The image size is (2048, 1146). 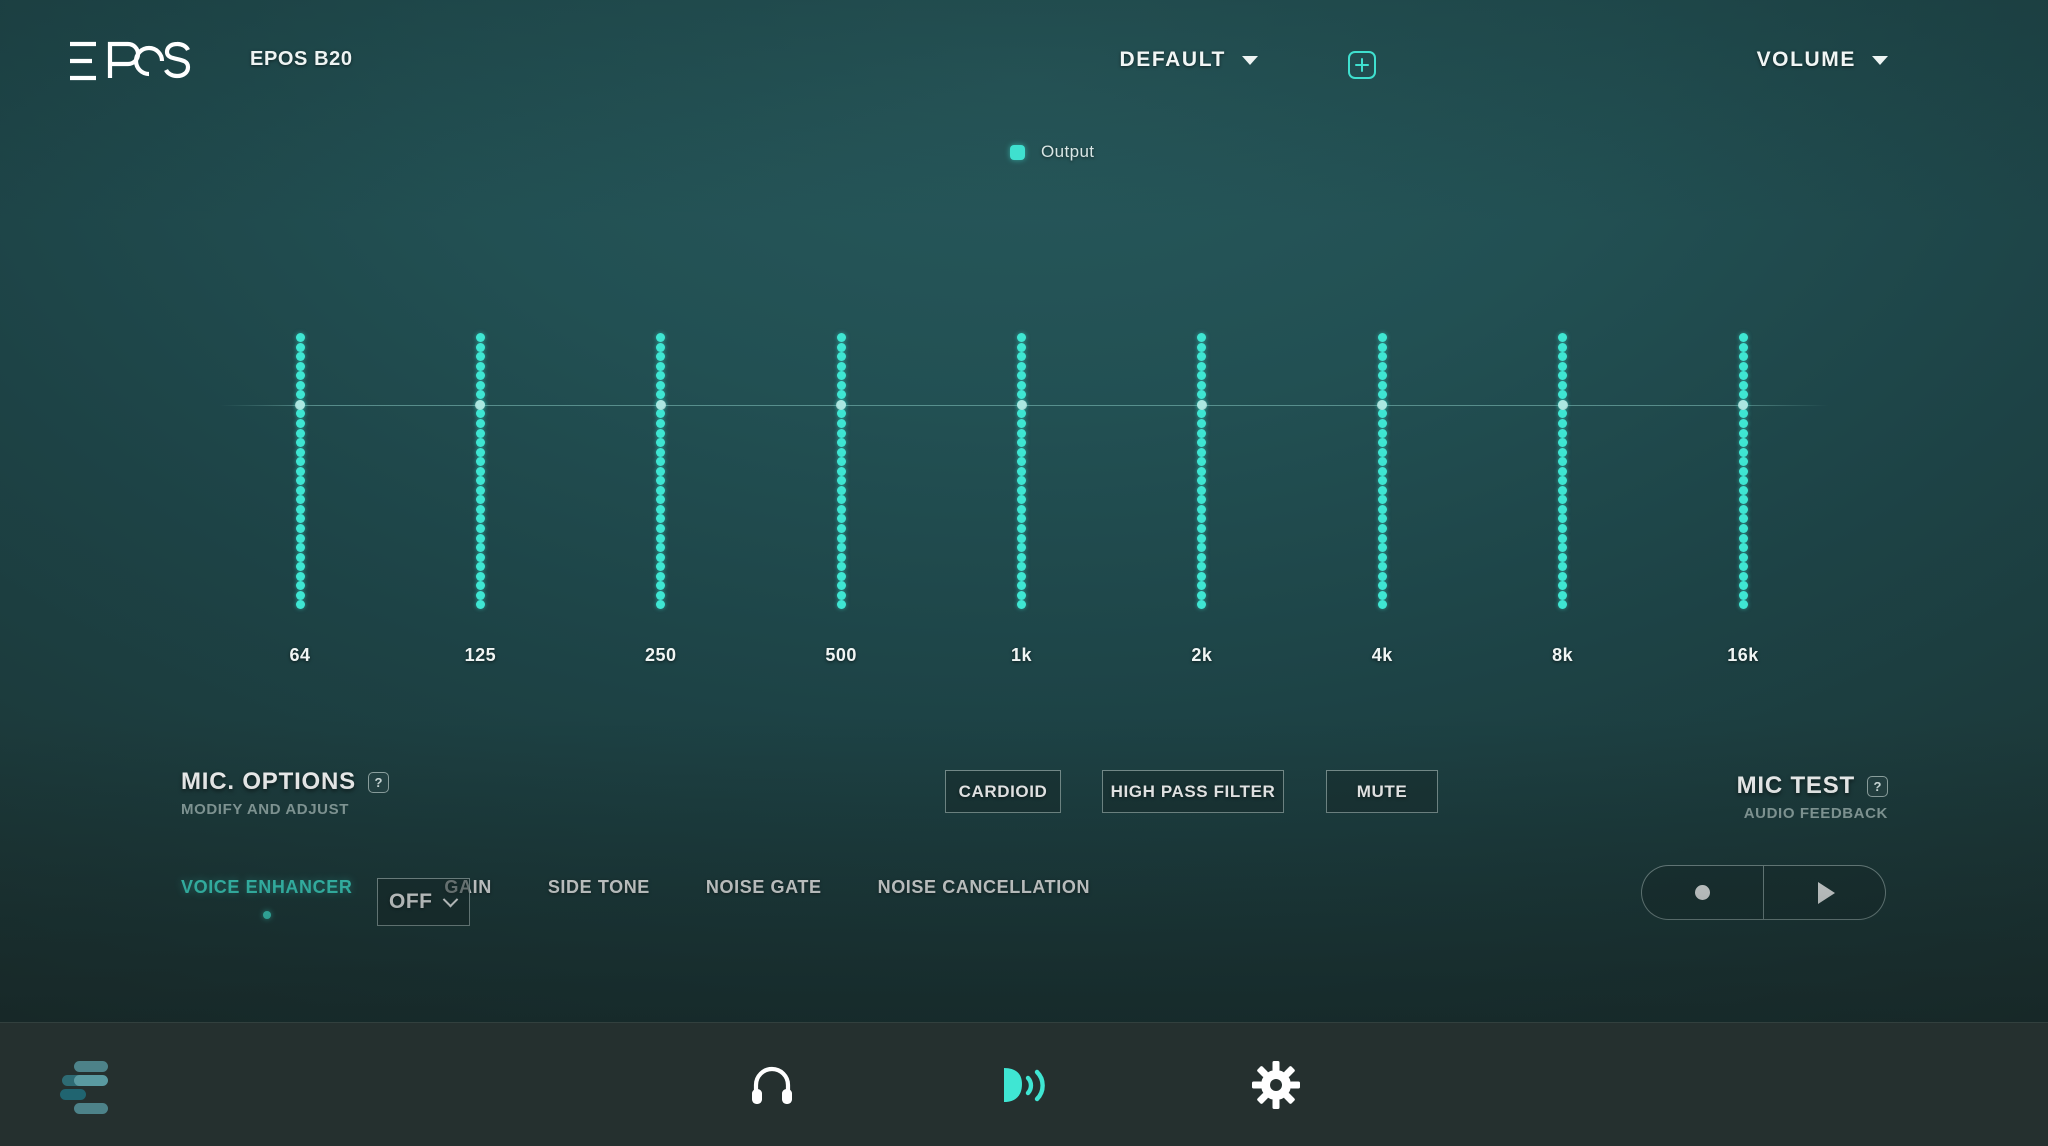 What do you see at coordinates (1822, 60) in the screenshot?
I see `volume-dropdown: VOLUME` at bounding box center [1822, 60].